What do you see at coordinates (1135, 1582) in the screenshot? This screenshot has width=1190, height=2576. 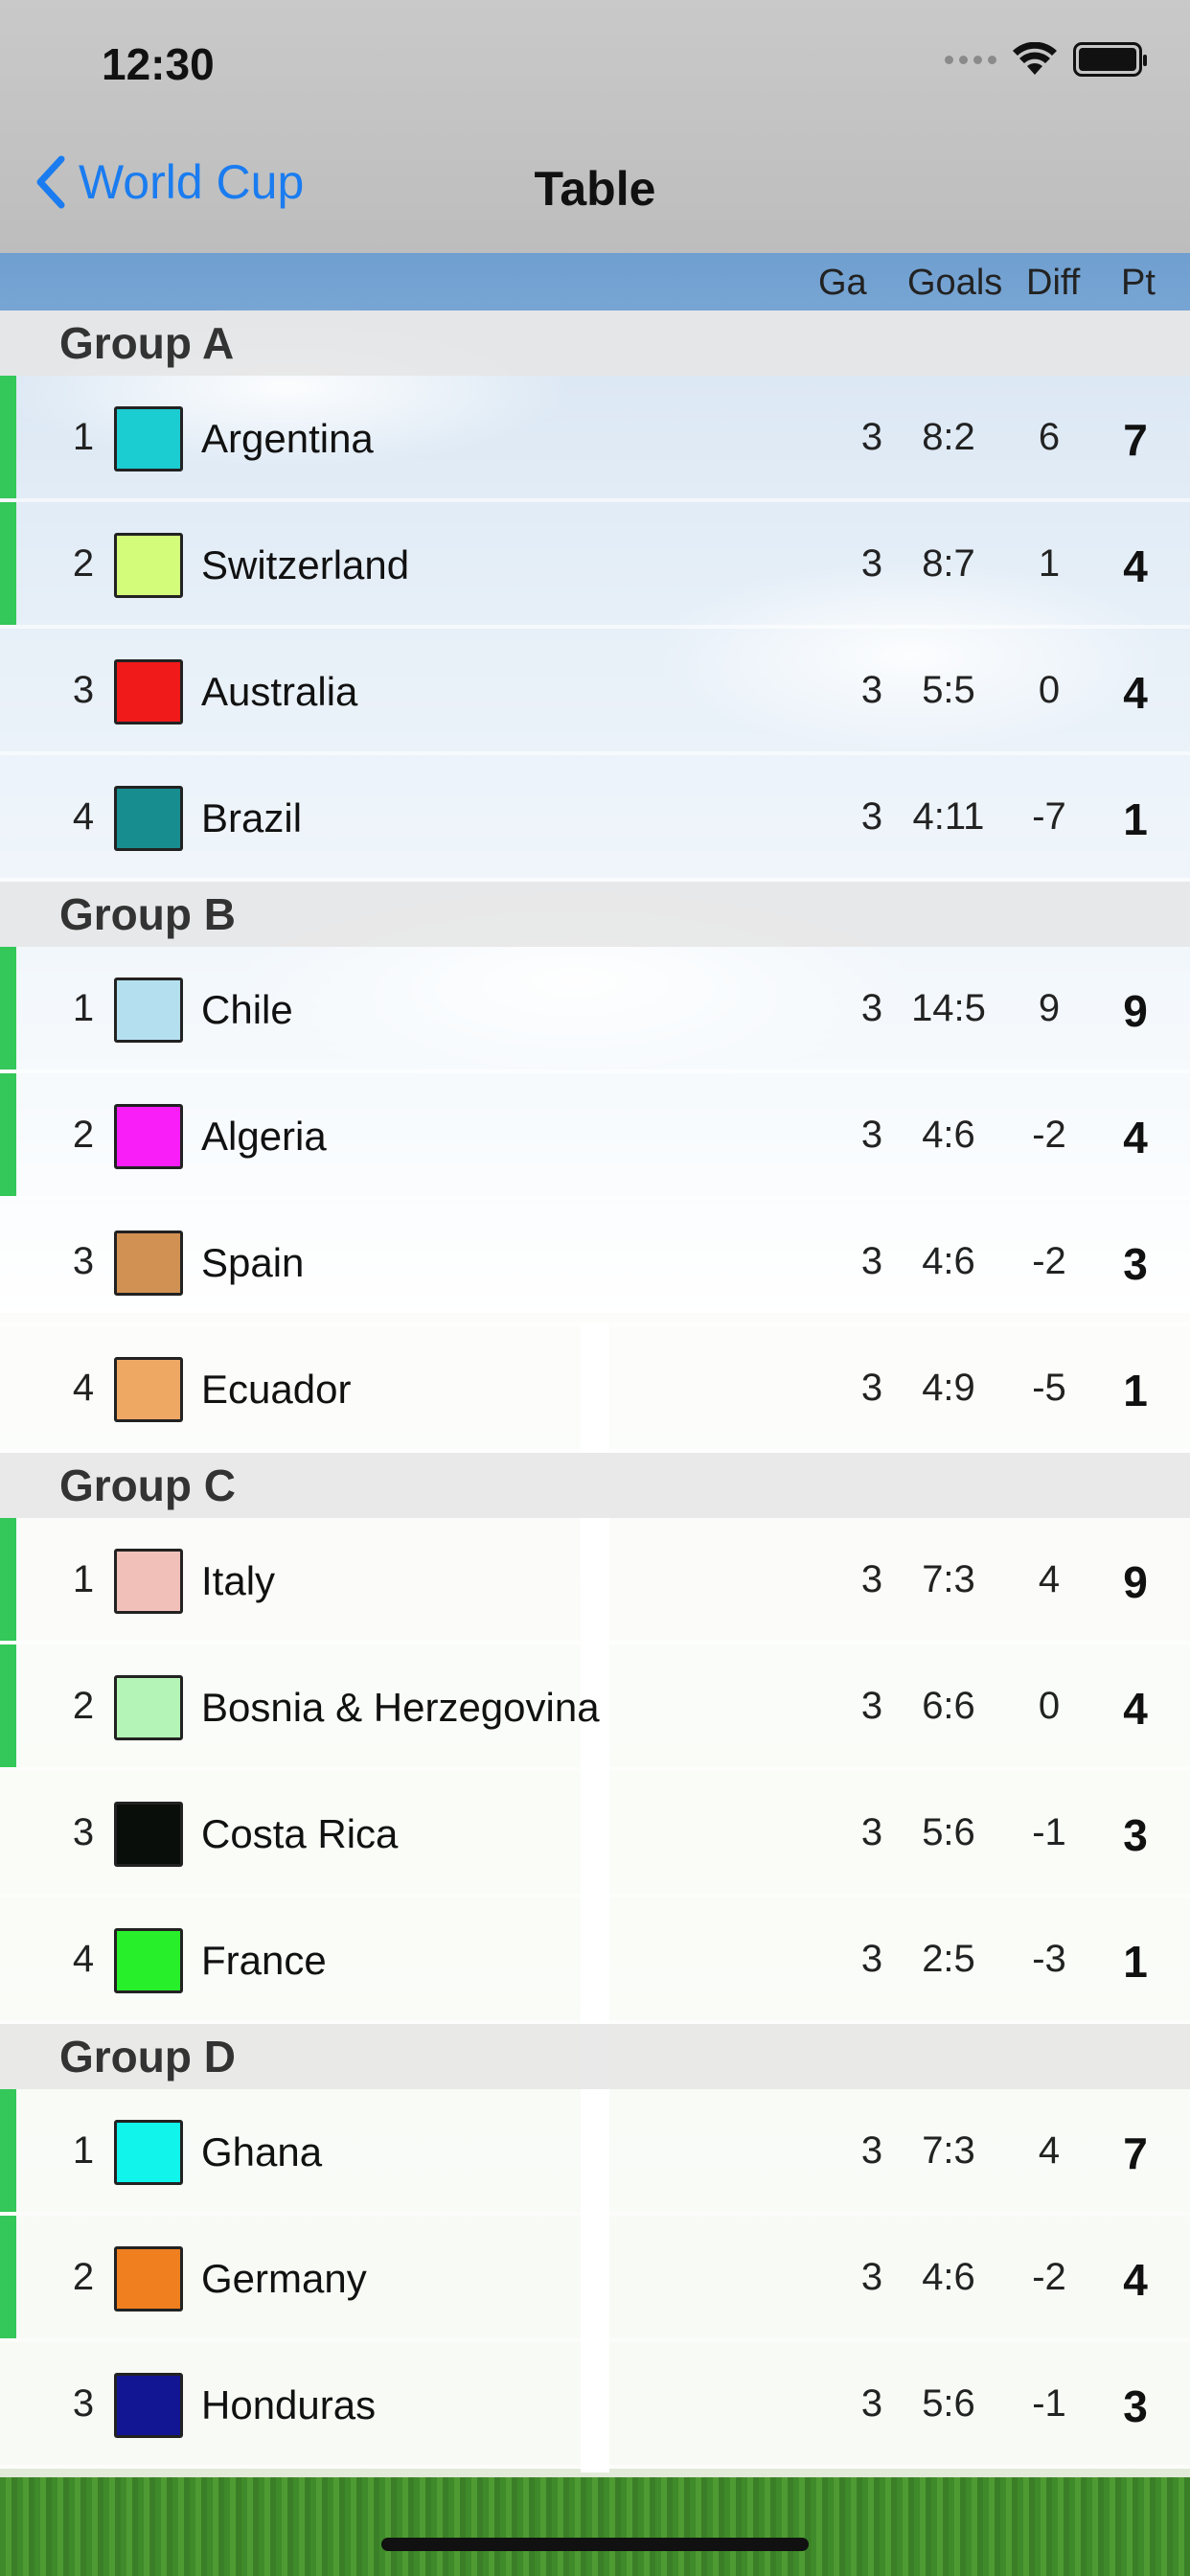 I see `team-points: 9` at bounding box center [1135, 1582].